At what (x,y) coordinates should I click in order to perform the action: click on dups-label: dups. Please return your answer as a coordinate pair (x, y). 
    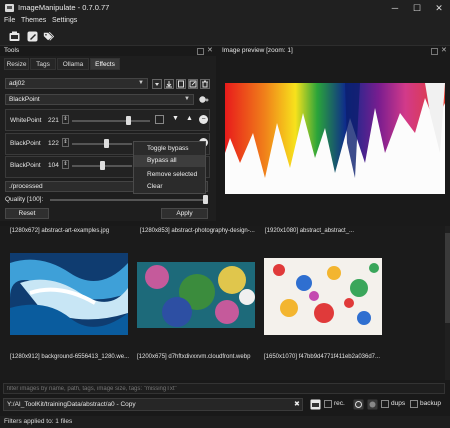
    Looking at the image, I should click on (398, 403).